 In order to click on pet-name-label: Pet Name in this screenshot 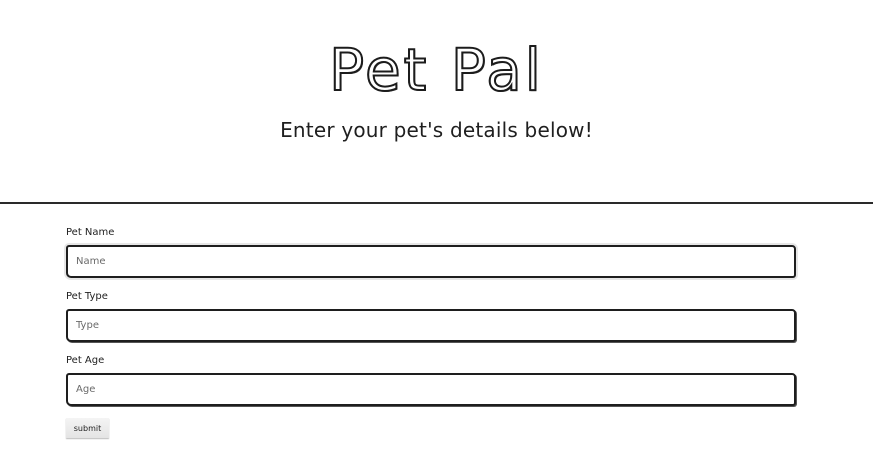, I will do `click(90, 232)`.